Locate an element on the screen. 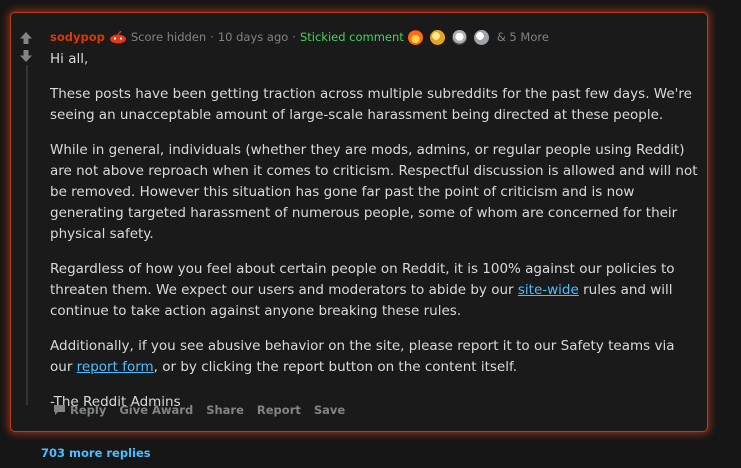 This screenshot has height=468, width=741. speech-bubble-icon is located at coordinates (59, 410).